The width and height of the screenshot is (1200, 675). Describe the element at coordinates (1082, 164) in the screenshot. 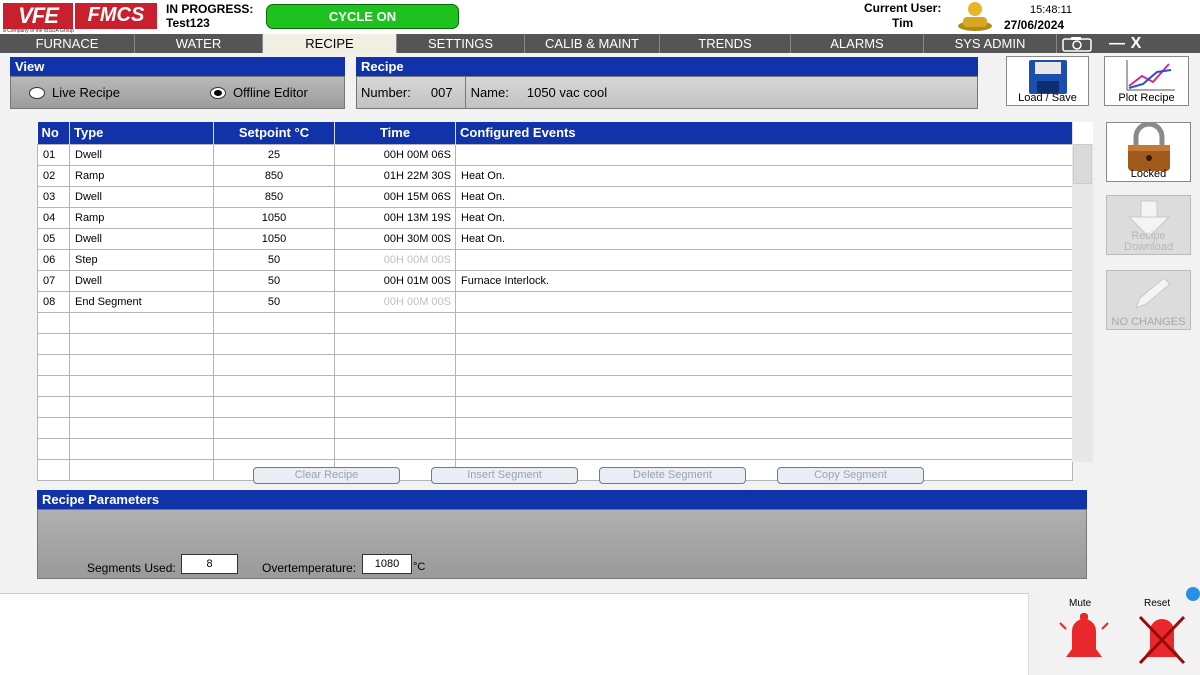

I see `table-scroll-thumb` at that location.